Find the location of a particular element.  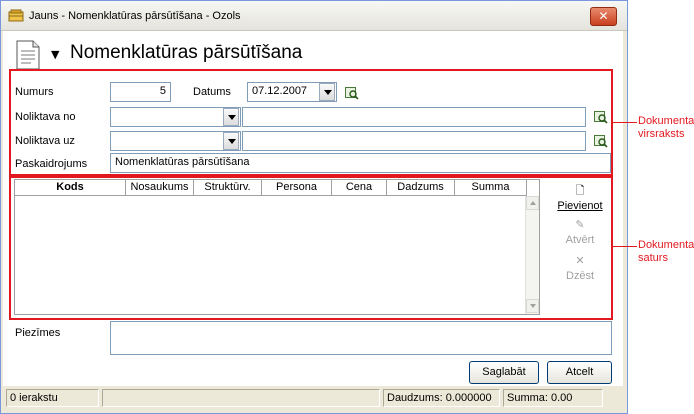

cancel-button: Atcelt is located at coordinates (579, 372).